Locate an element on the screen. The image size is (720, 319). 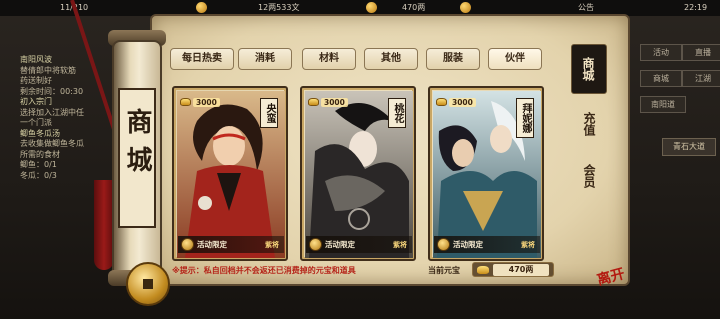
quest-item: 鲫鱼冬瓜汤 去收集做鲫鱼冬瓜 所需的食材 鲫鱼：0/1 冬瓜：0/3 is located at coordinates (64, 155).